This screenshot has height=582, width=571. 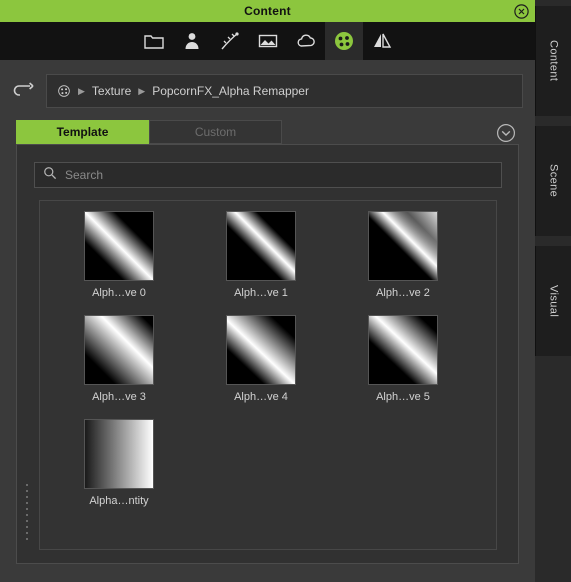 I want to click on alpha-curve-3-thumbnail, so click(x=119, y=350).